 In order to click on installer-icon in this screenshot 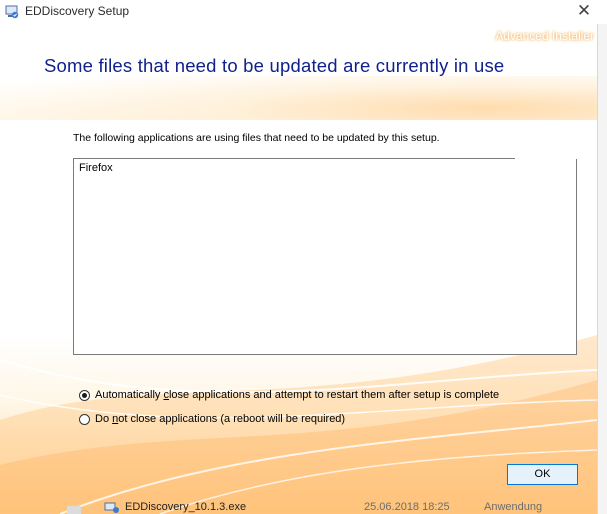, I will do `click(12, 12)`.